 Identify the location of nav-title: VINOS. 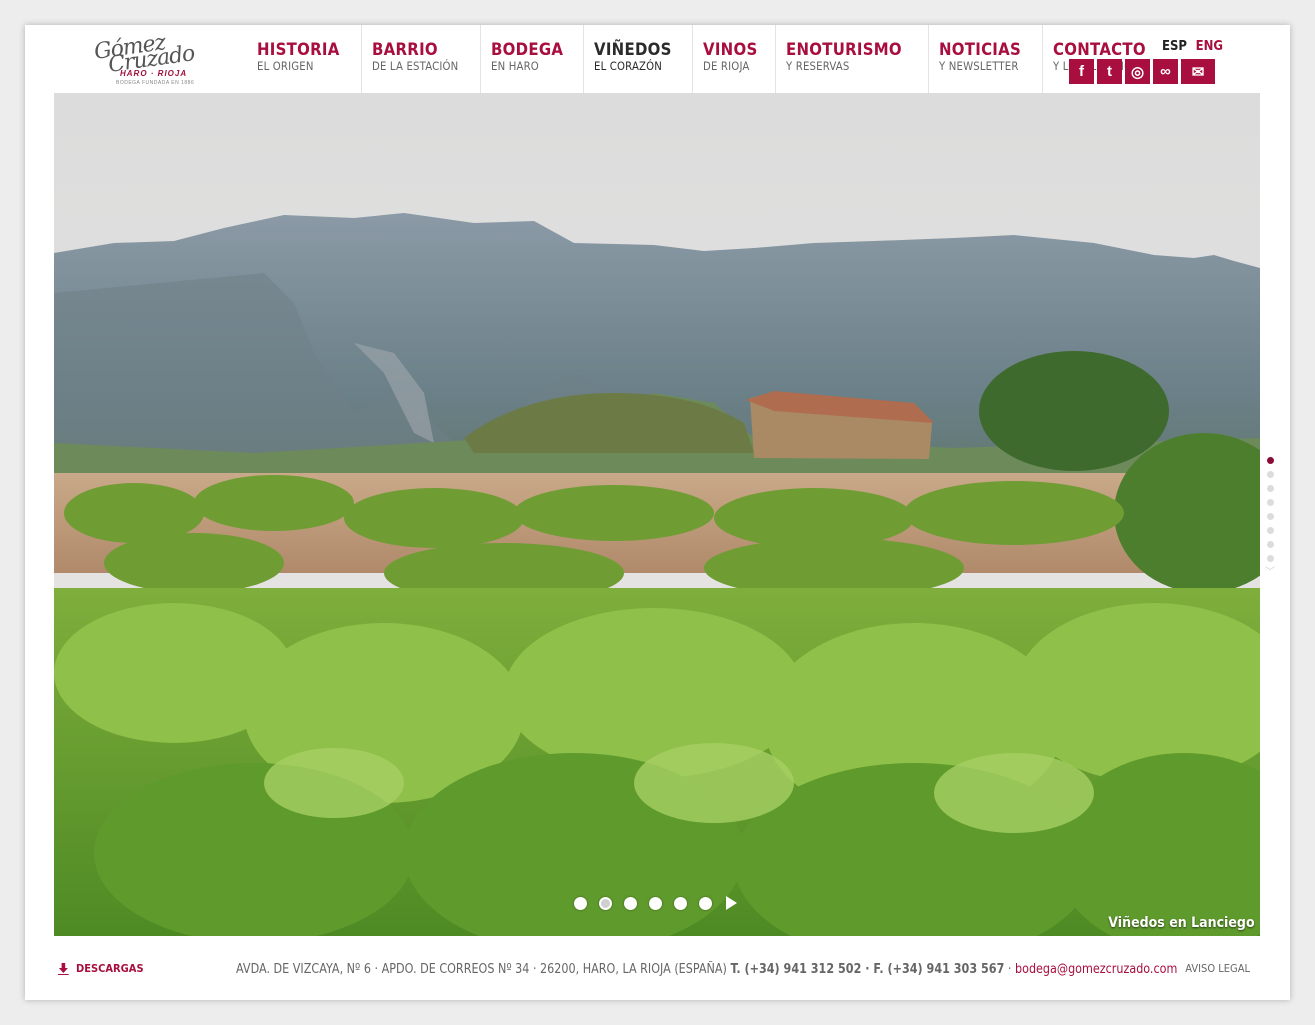
(730, 50).